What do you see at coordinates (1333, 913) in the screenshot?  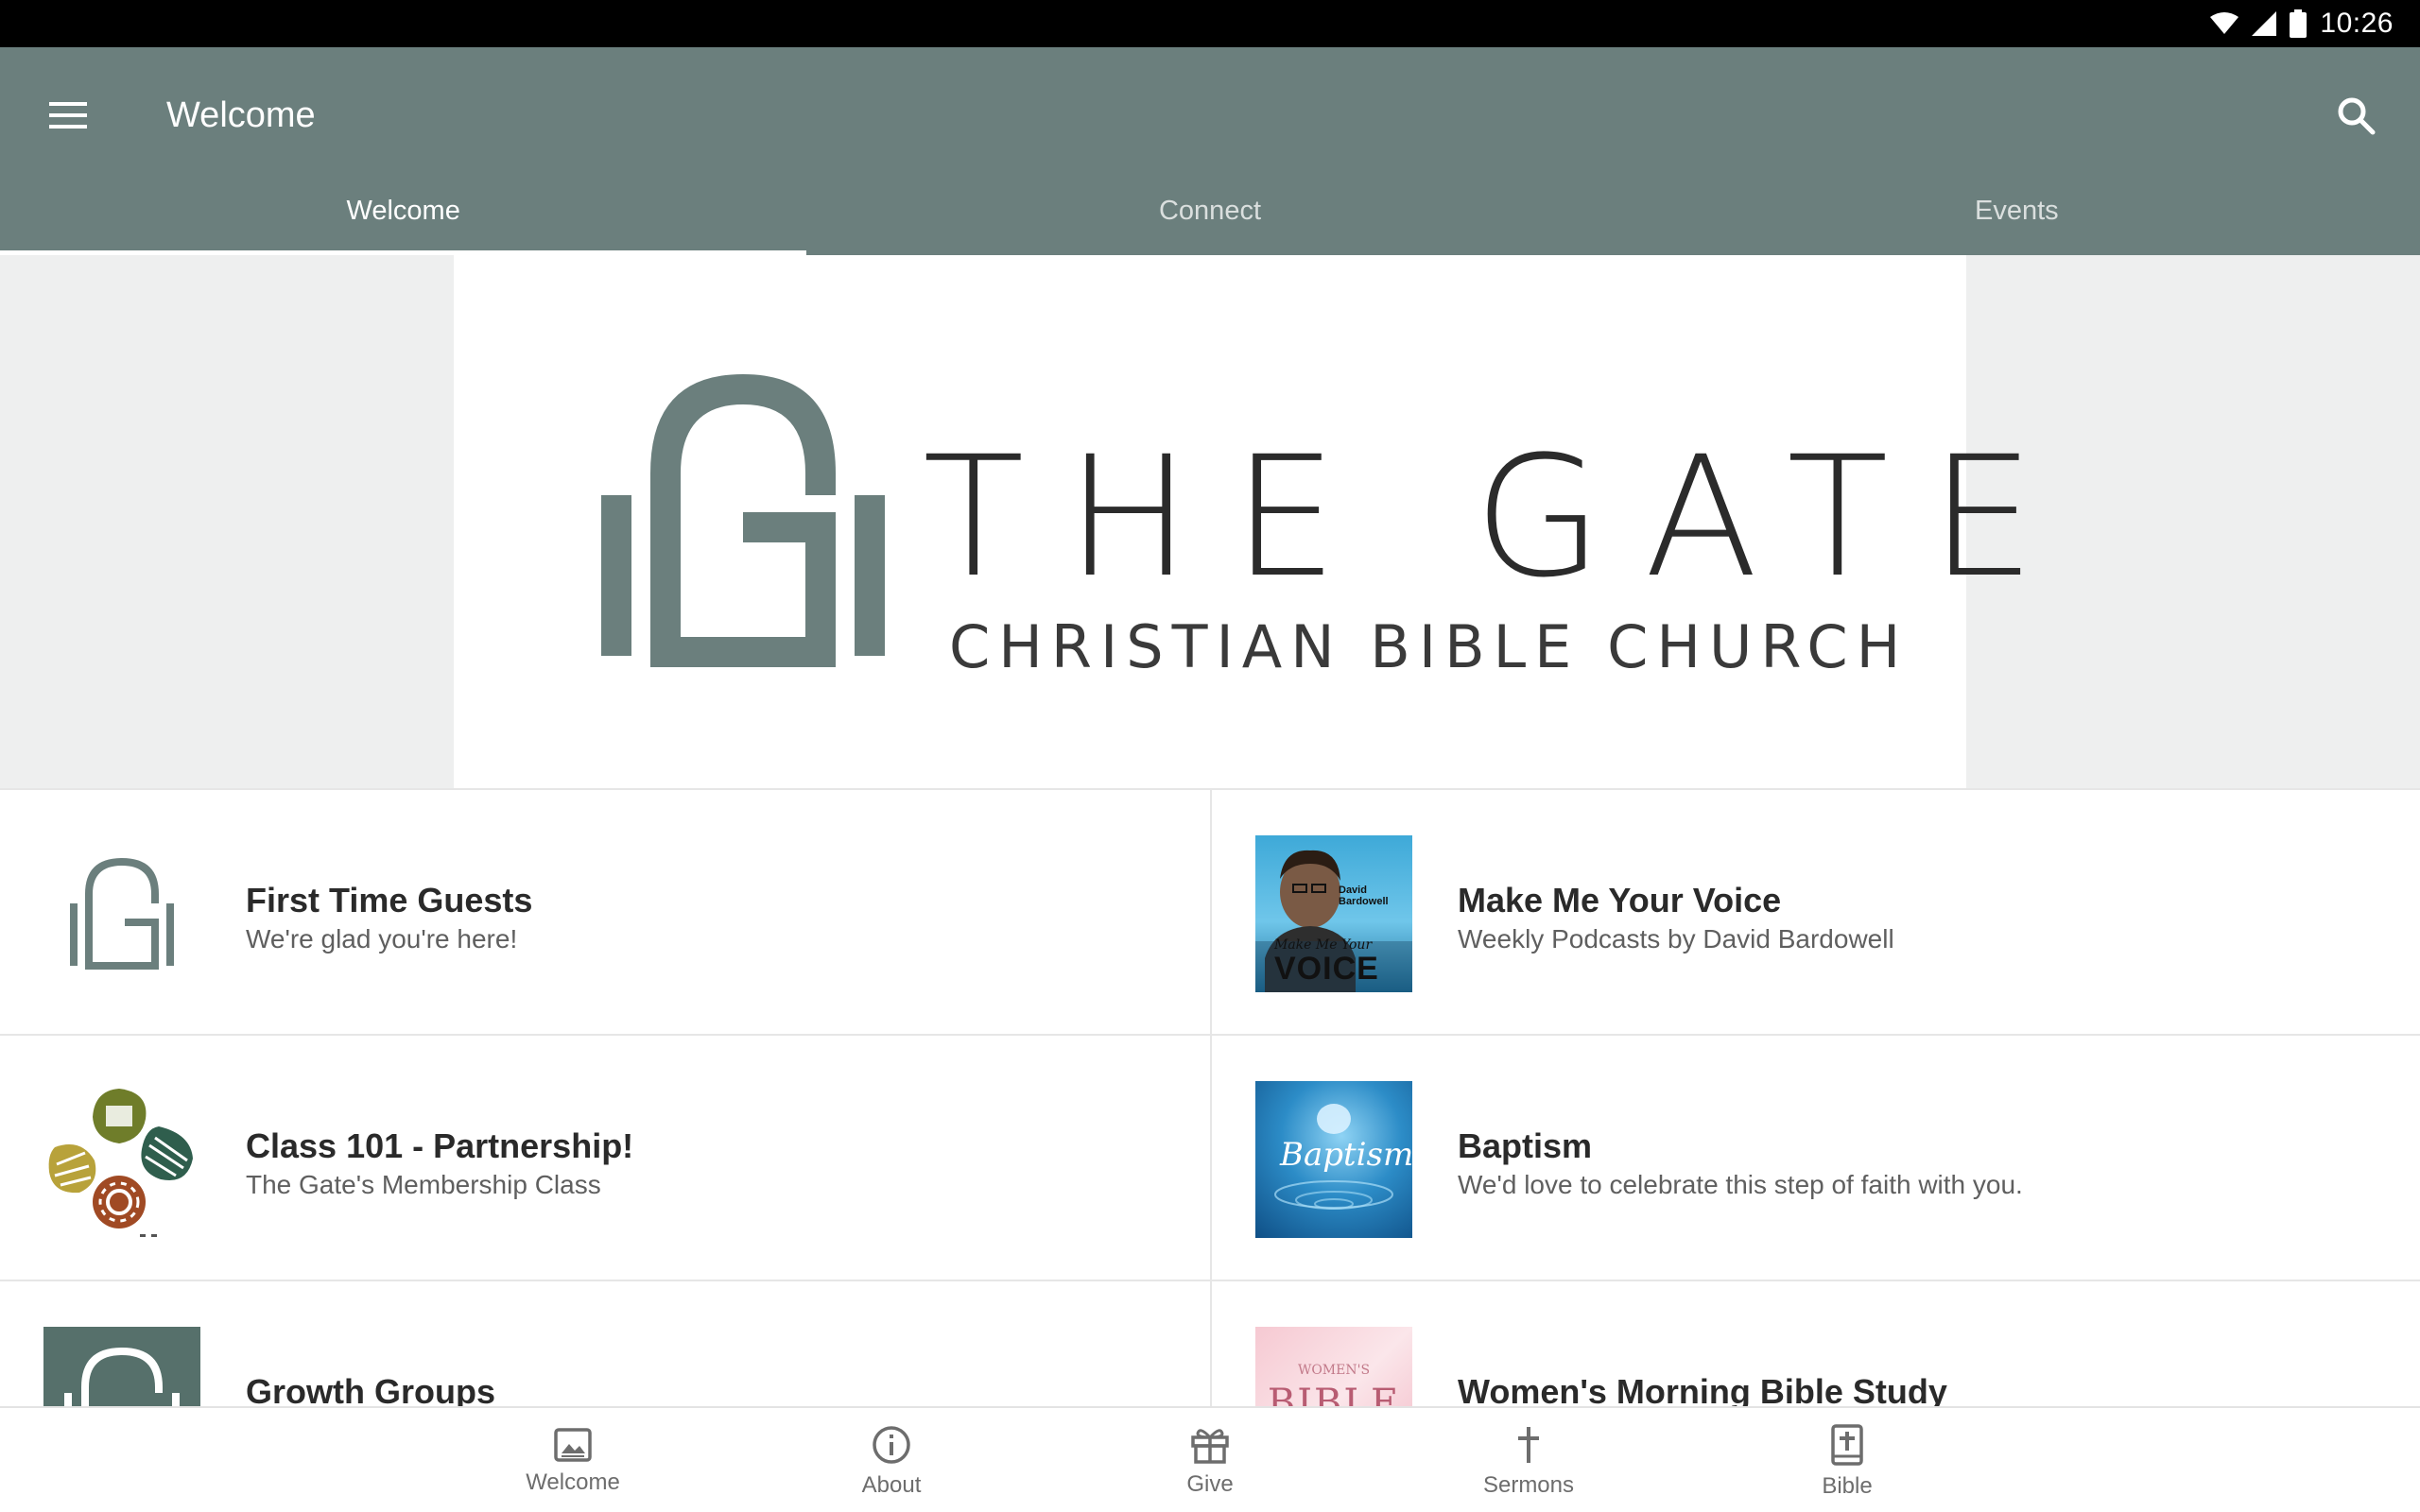 I see `podcast-cover-thumbnail: David Bardowell Make Me Your VOICE` at bounding box center [1333, 913].